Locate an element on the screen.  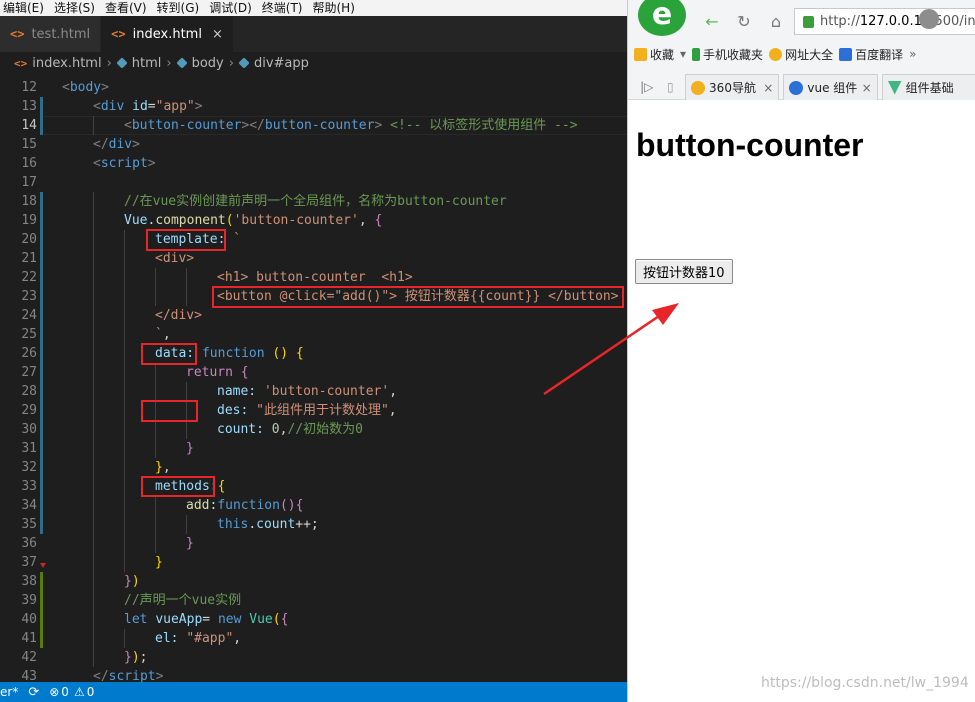
code-line: 36} is located at coordinates (313, 543).